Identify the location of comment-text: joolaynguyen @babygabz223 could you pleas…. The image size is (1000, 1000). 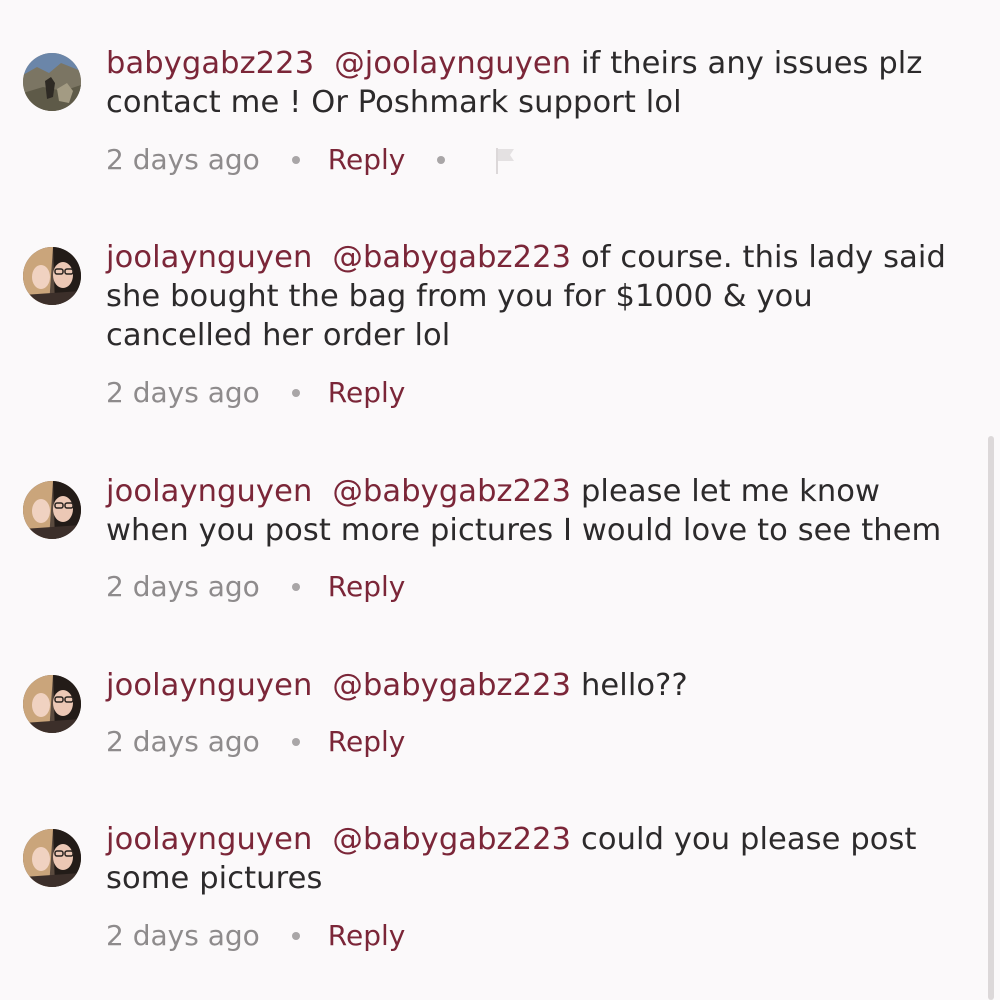
(533, 859).